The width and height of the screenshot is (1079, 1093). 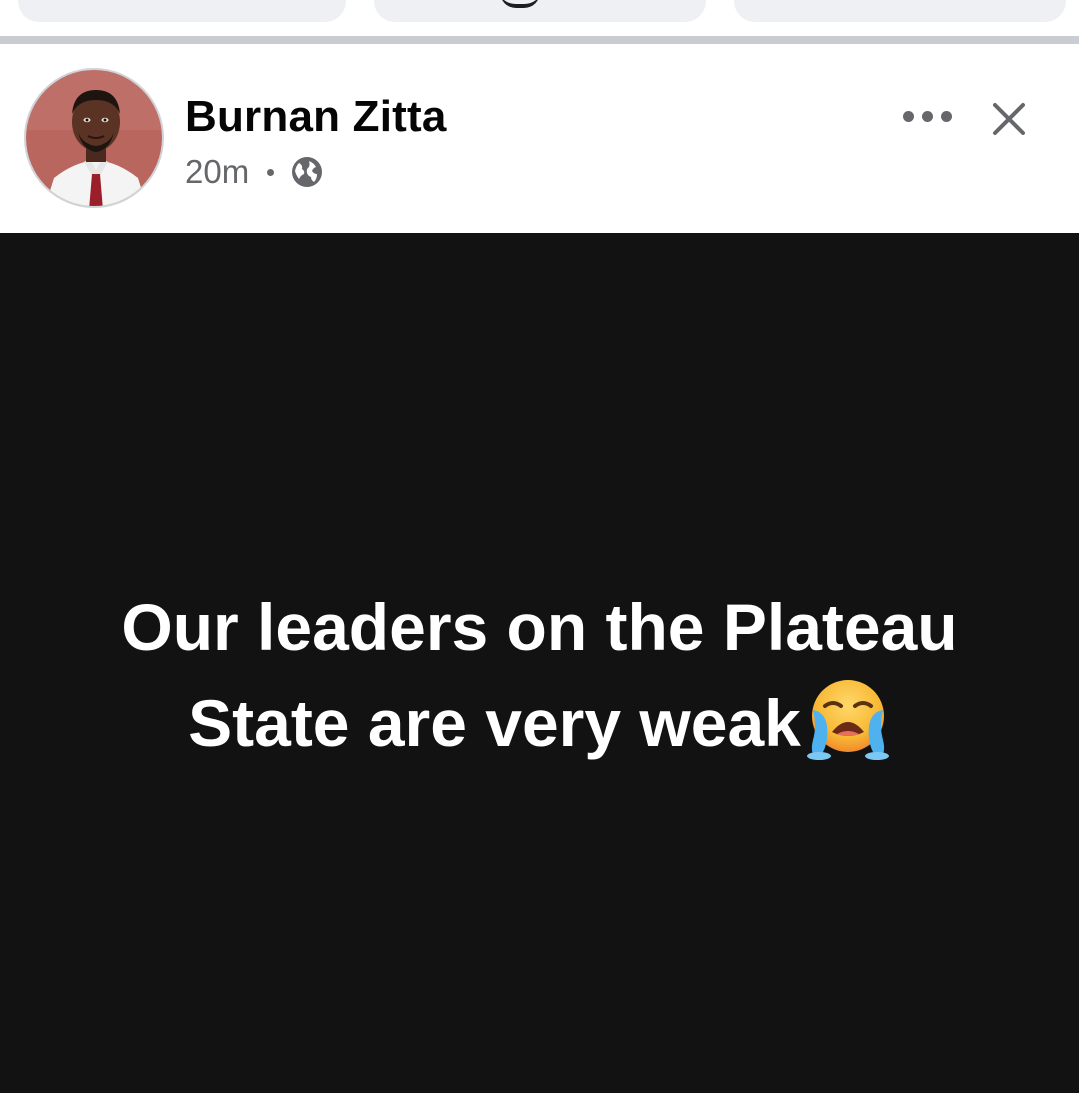 I want to click on top-action-bar, so click(x=539, y=18).